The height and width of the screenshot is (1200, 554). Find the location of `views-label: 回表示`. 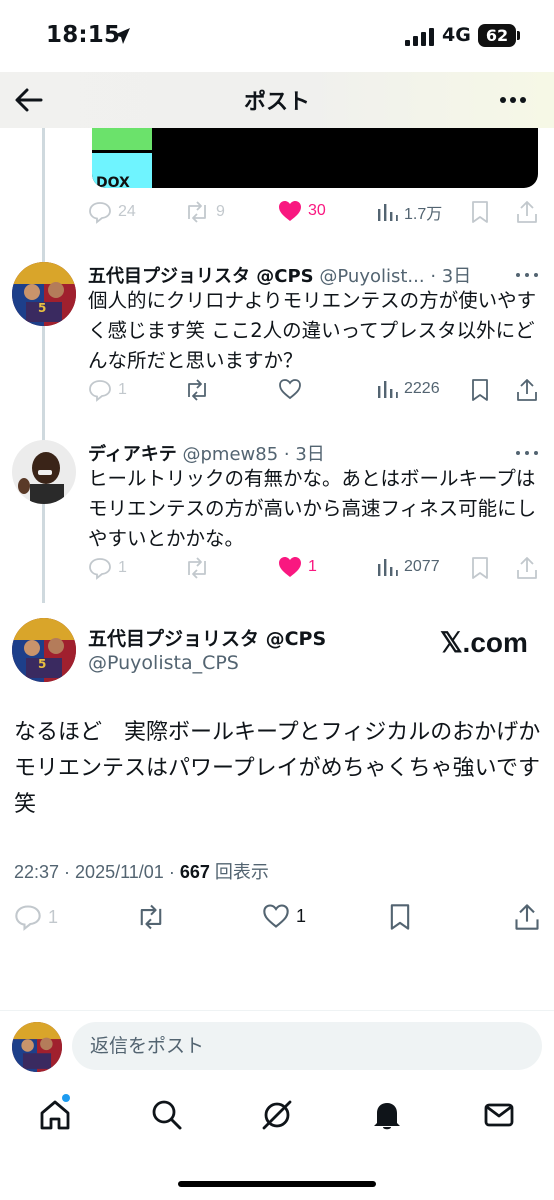

views-label: 回表示 is located at coordinates (241, 872).